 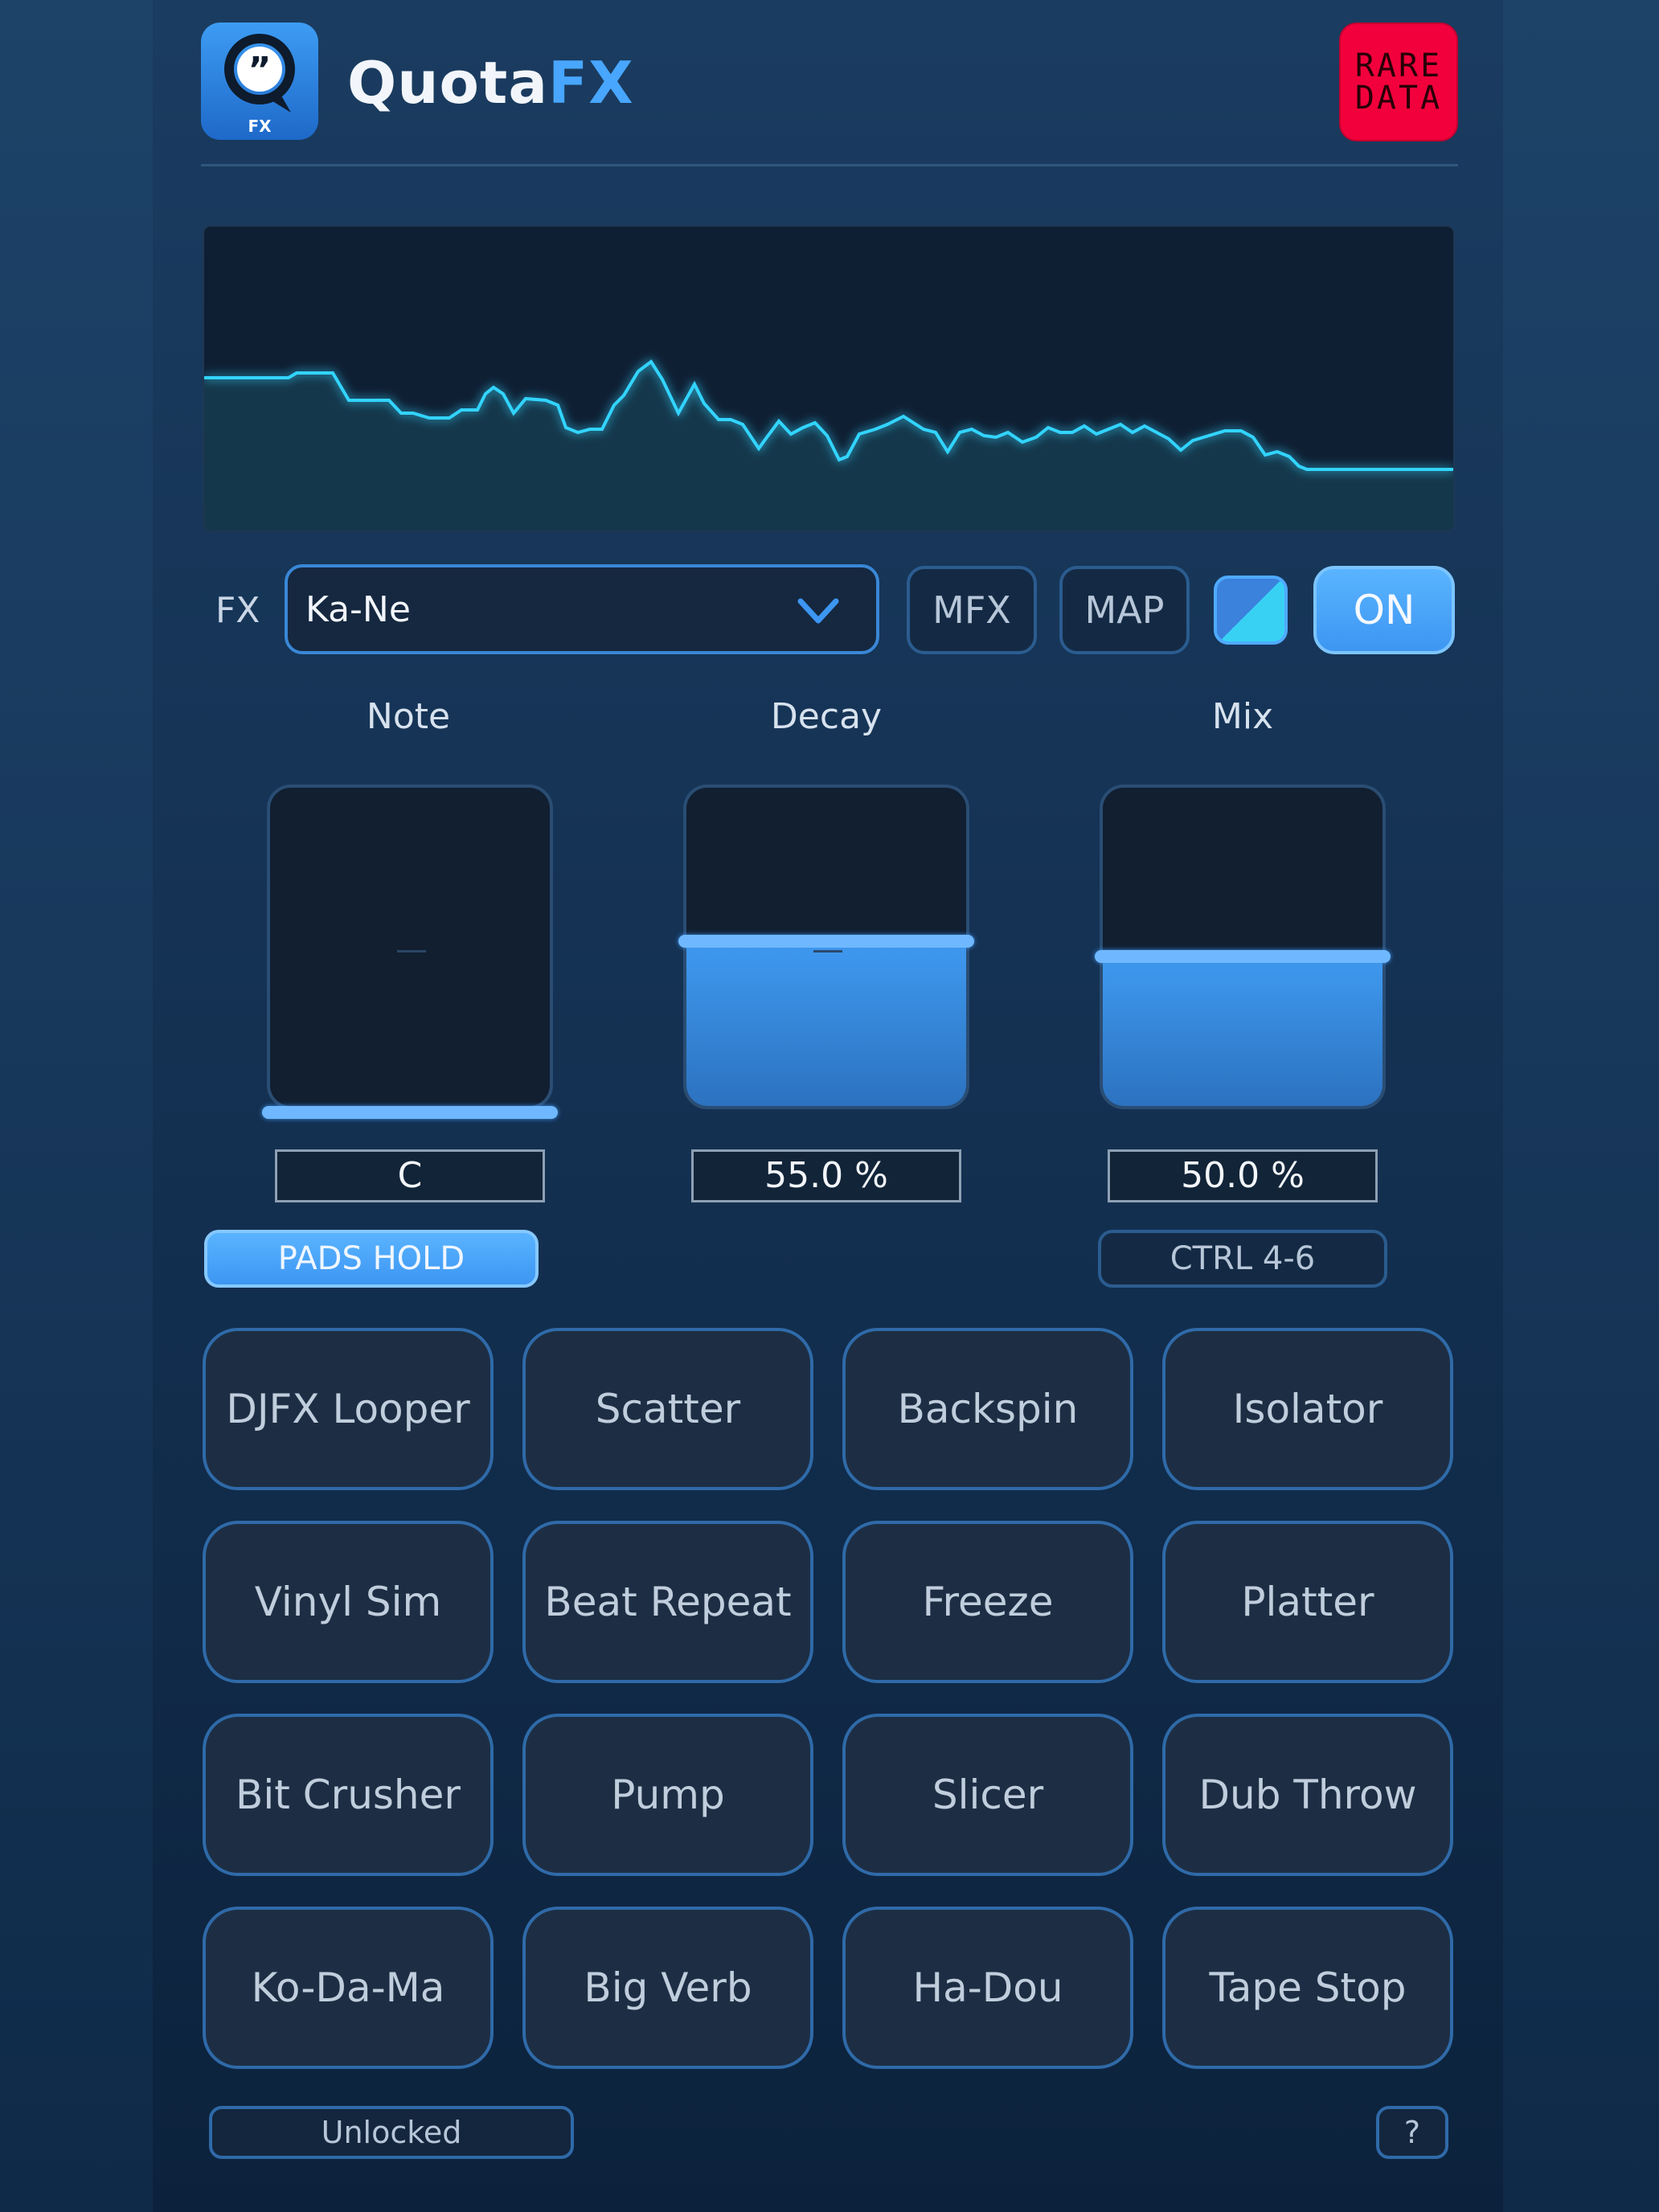 I want to click on mix-label: Mix, so click(x=1242, y=716).